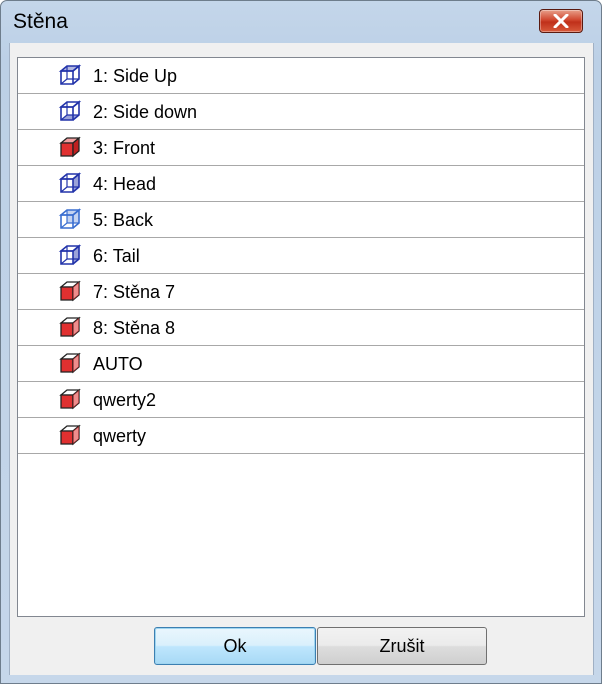 Image resolution: width=602 pixels, height=684 pixels. Describe the element at coordinates (123, 220) in the screenshot. I see `list-item-label: 5: Back` at that location.